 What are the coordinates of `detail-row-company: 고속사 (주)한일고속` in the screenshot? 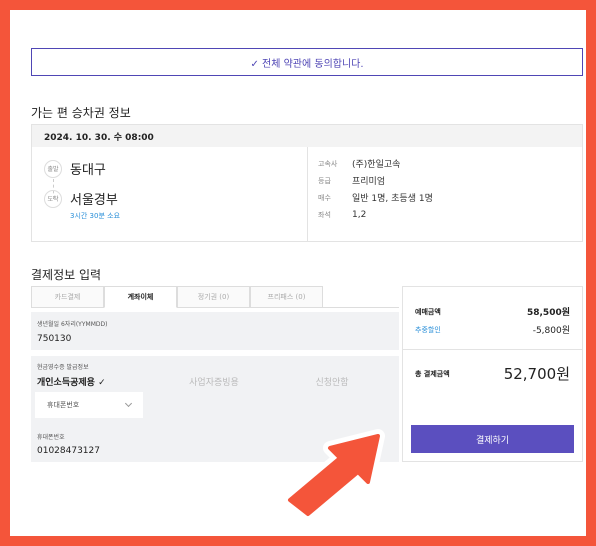 It's located at (448, 163).